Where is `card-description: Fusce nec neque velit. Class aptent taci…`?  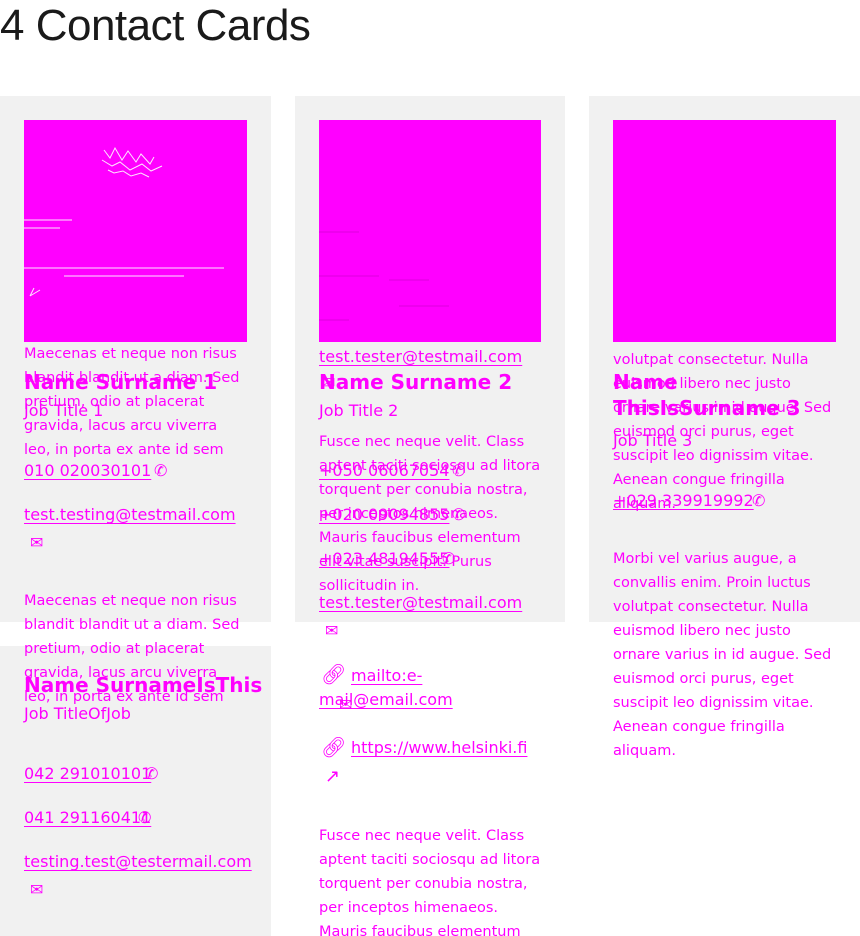 card-description: Fusce nec neque velit. Class aptent taci… is located at coordinates (430, 882).